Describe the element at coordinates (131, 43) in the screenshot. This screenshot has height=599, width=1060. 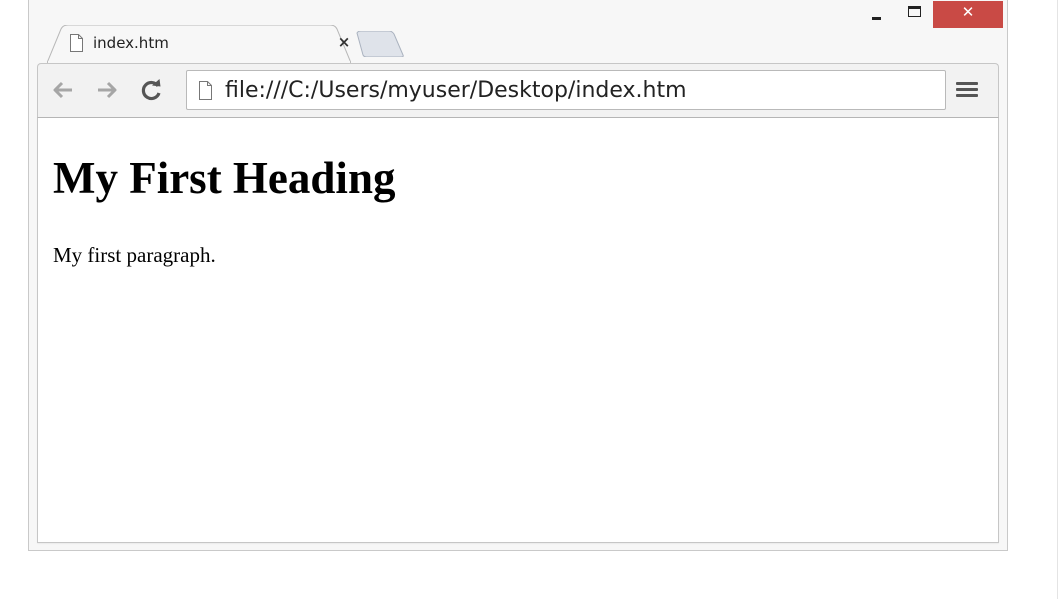
I see `tab-title: index.htm` at that location.